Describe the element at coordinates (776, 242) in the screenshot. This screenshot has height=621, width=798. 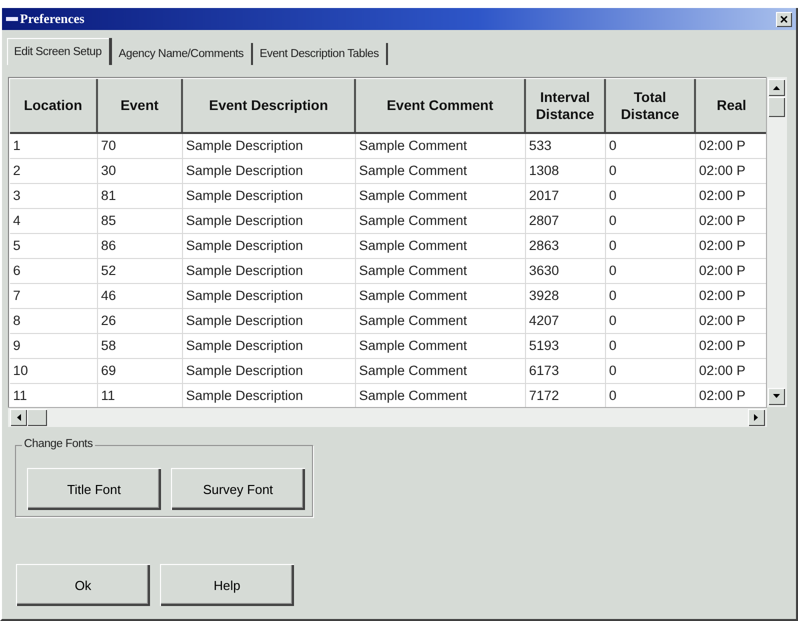
I see `vertical-scrollbar` at that location.